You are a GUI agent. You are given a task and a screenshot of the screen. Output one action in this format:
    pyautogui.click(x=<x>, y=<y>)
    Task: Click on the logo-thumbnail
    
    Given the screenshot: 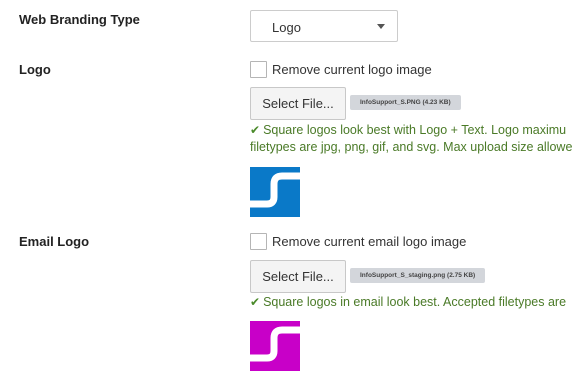 What is the action you would take?
    pyautogui.click(x=275, y=192)
    